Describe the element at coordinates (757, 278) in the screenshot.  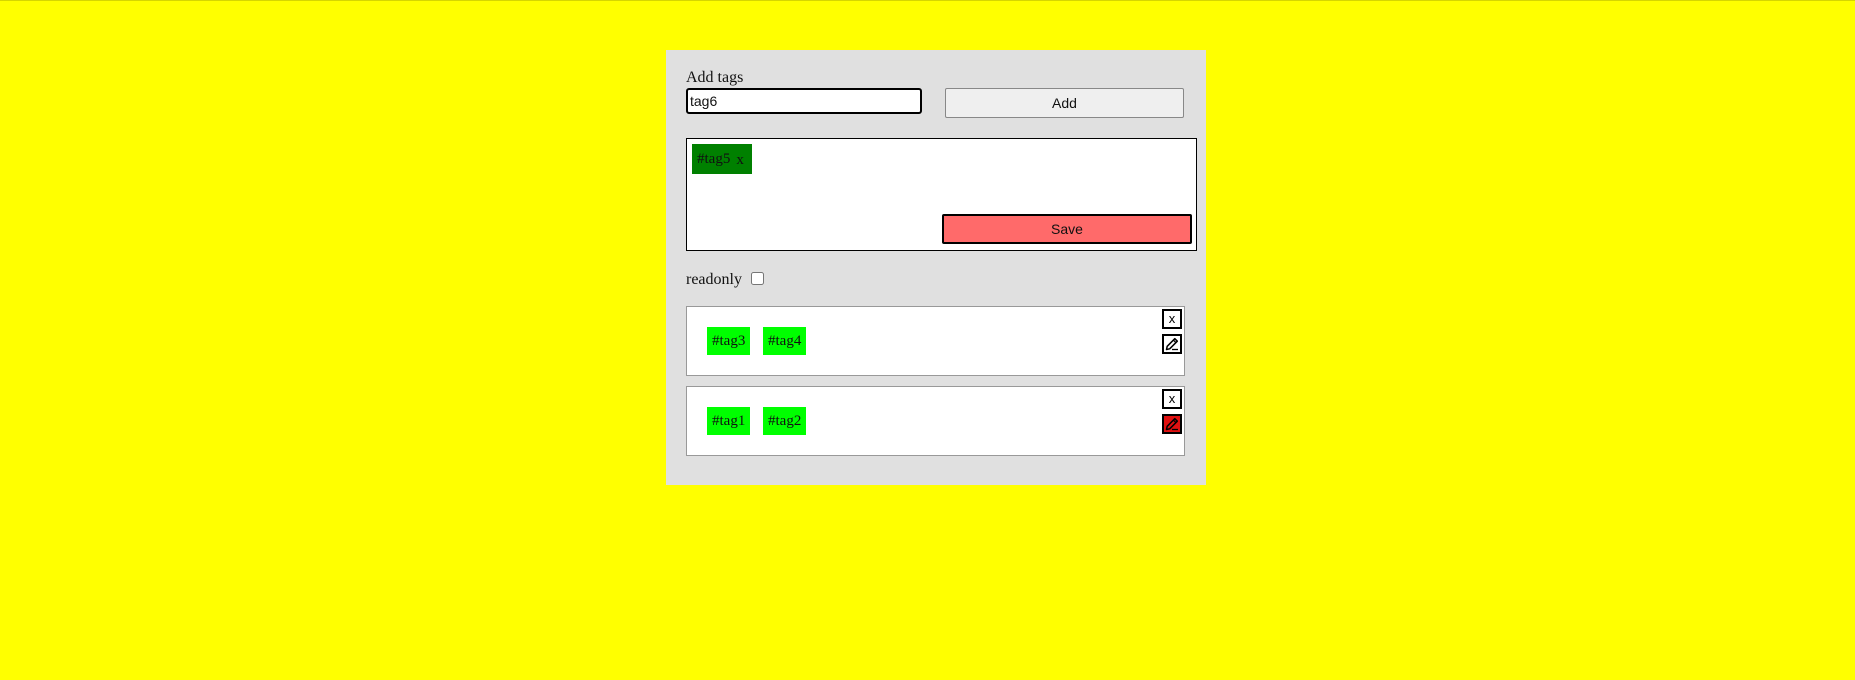
I see `readonly-checkbox` at that location.